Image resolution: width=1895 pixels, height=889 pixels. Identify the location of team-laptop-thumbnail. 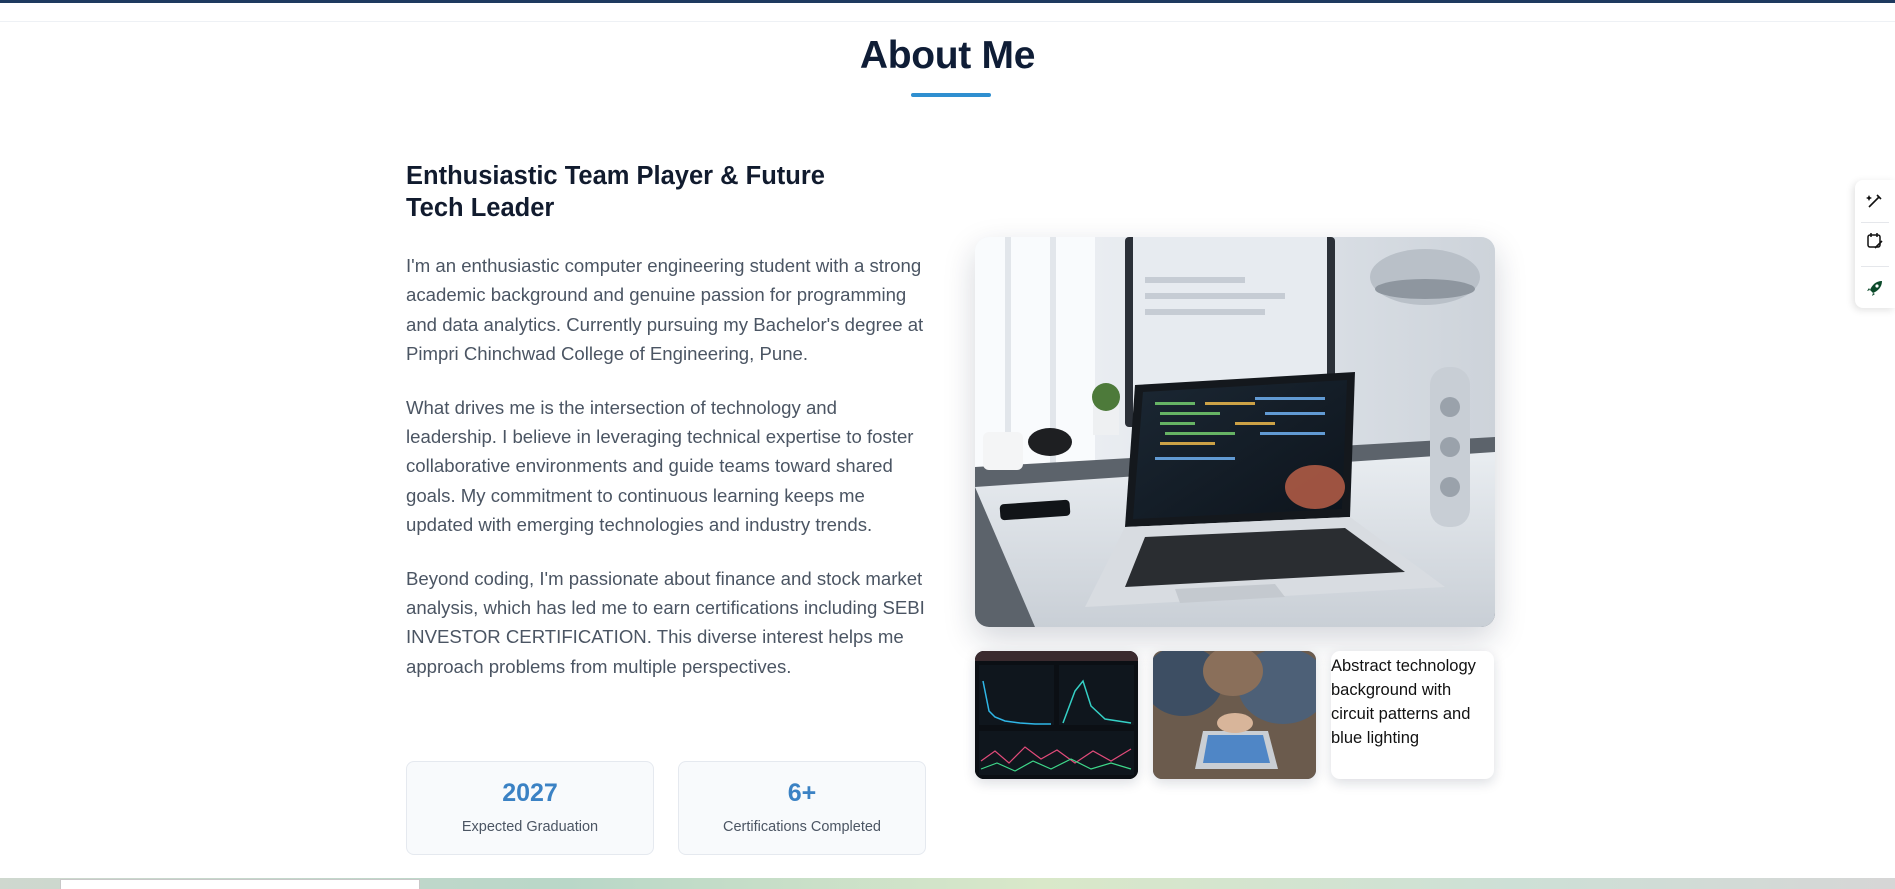
(1234, 715).